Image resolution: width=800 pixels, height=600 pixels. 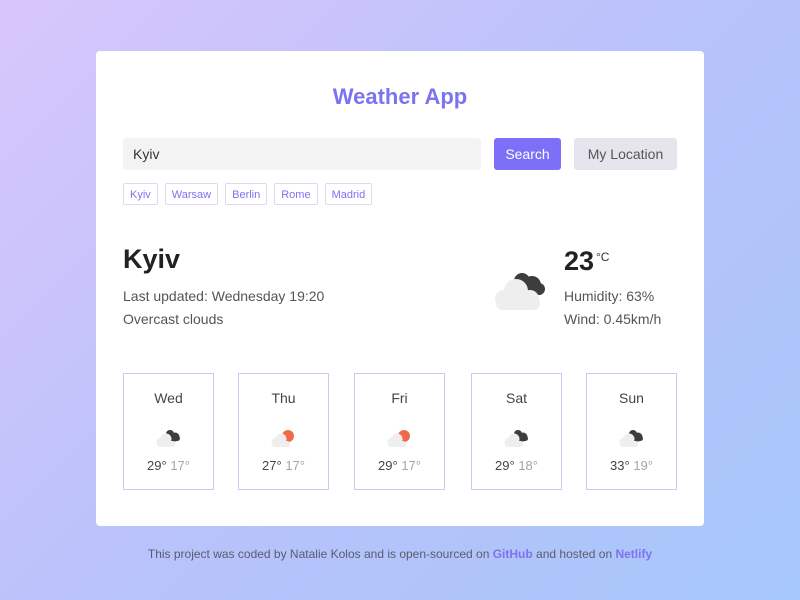 I want to click on forecast-day-label: Thu, so click(x=283, y=398).